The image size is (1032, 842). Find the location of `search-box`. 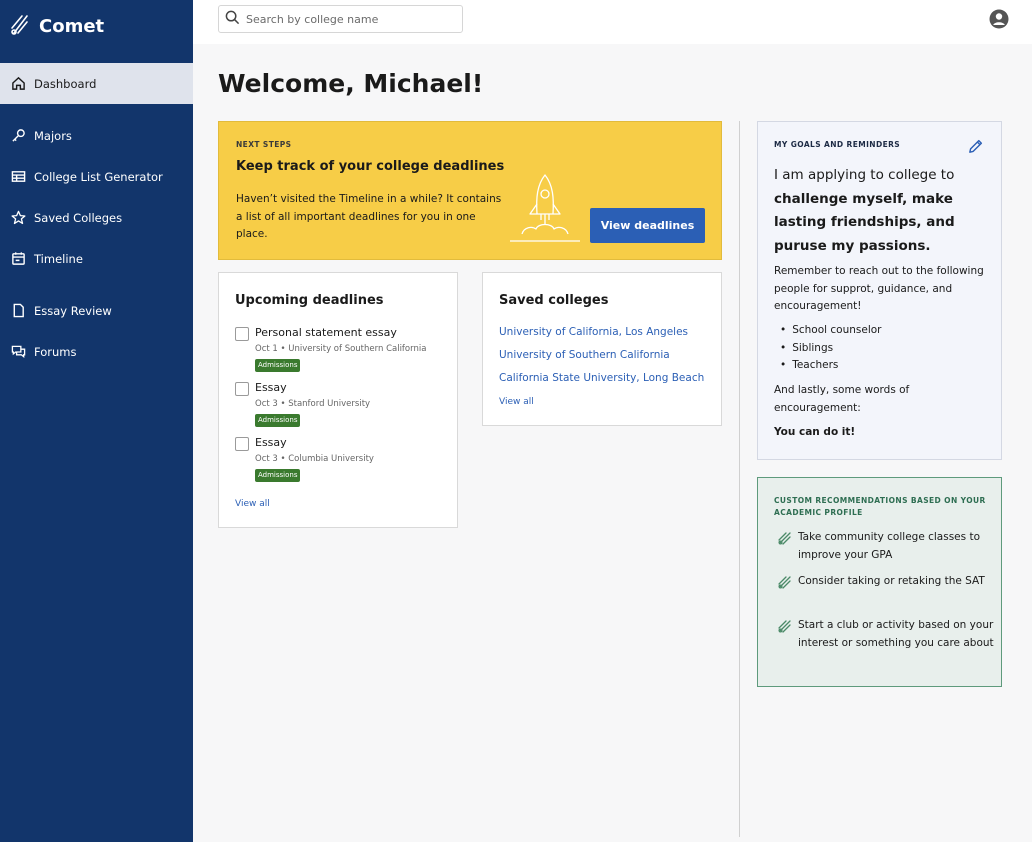

search-box is located at coordinates (340, 19).